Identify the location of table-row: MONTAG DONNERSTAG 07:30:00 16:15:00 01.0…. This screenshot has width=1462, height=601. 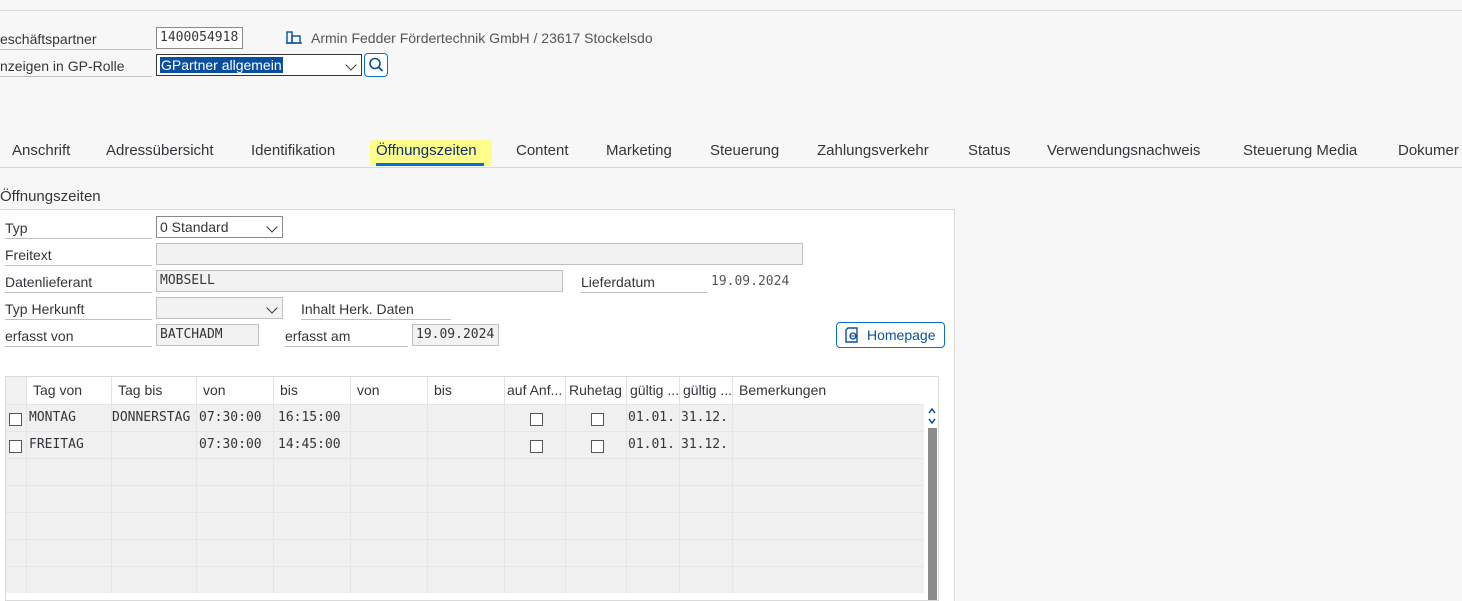
(465, 417).